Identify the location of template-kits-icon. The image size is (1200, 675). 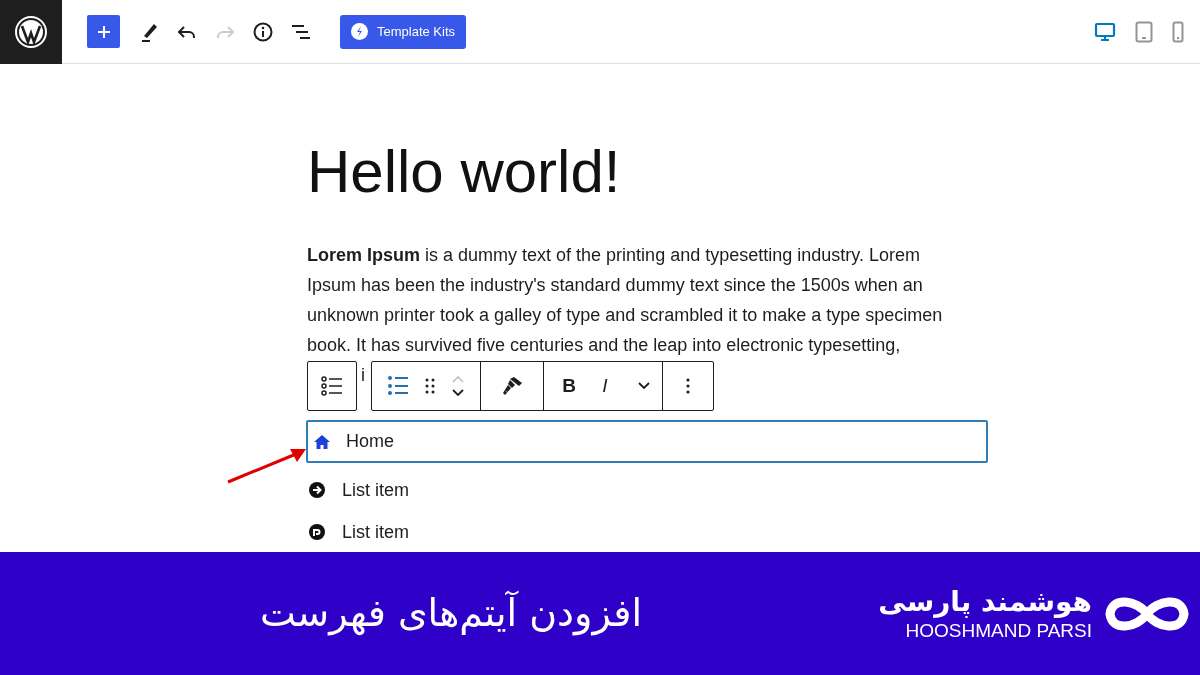
(359, 31).